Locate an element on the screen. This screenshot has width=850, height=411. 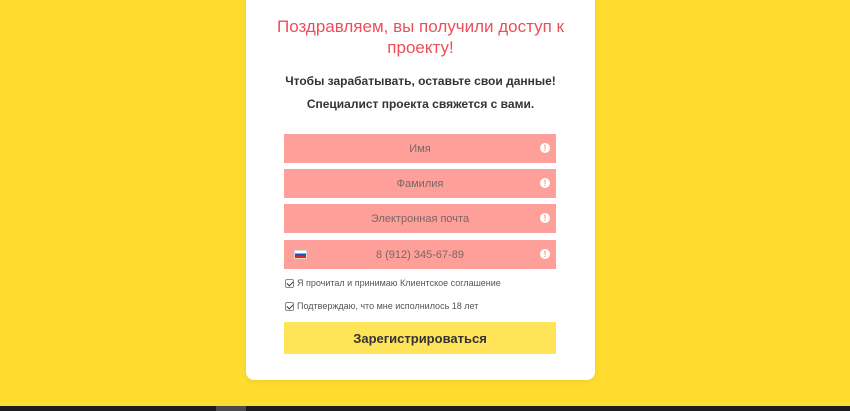
email-input is located at coordinates (420, 218).